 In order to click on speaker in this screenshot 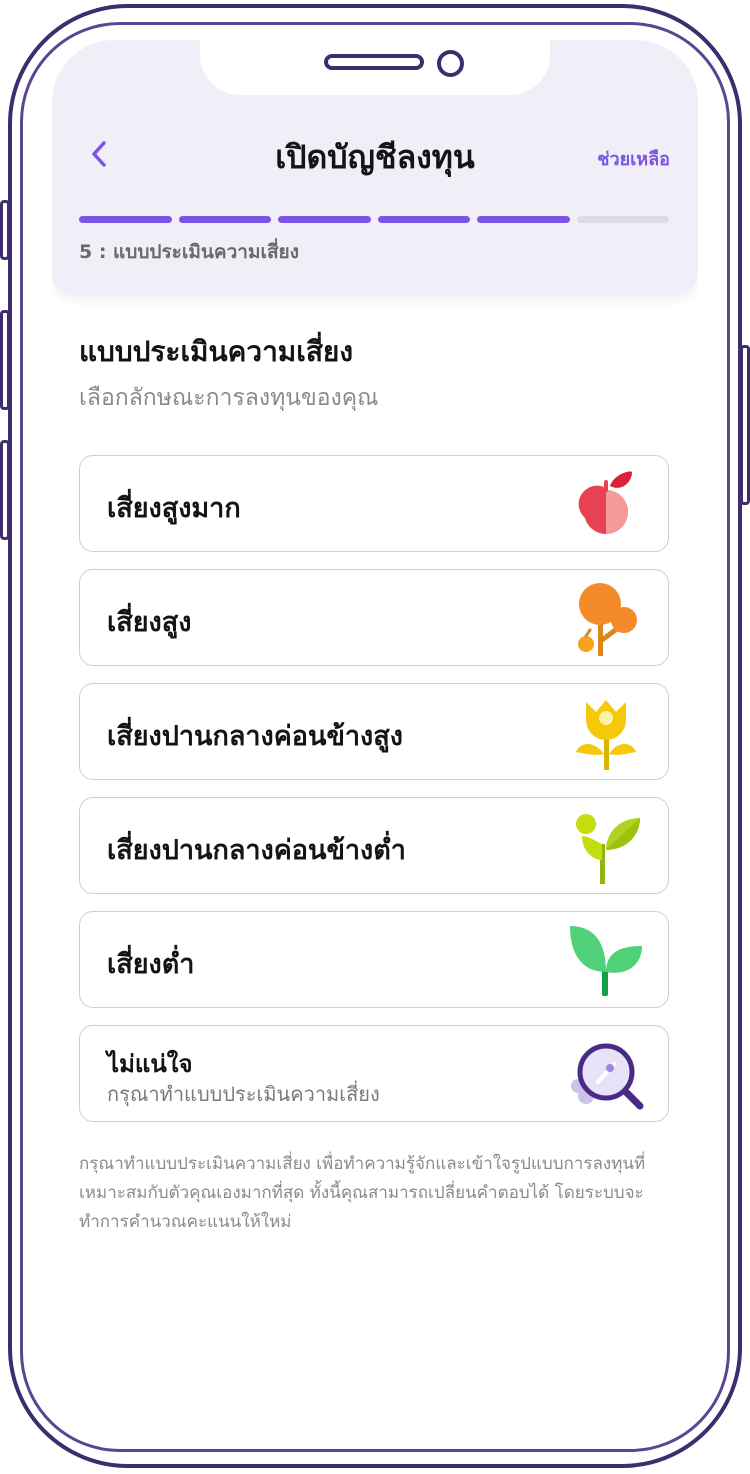, I will do `click(374, 62)`.